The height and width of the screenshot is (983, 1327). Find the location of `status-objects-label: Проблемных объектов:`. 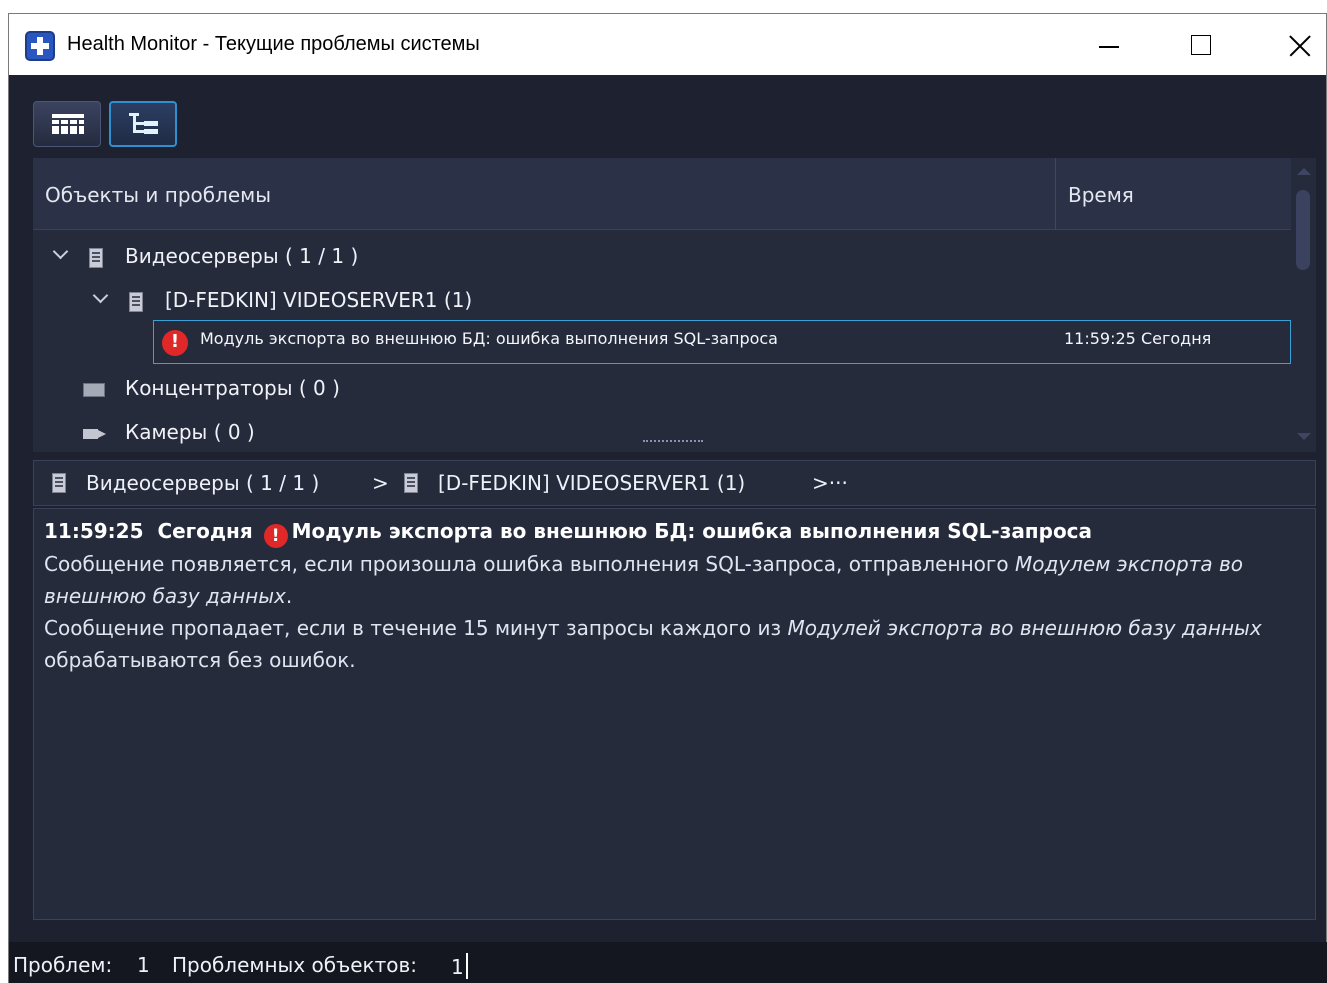

status-objects-label: Проблемных объектов: is located at coordinates (295, 965).